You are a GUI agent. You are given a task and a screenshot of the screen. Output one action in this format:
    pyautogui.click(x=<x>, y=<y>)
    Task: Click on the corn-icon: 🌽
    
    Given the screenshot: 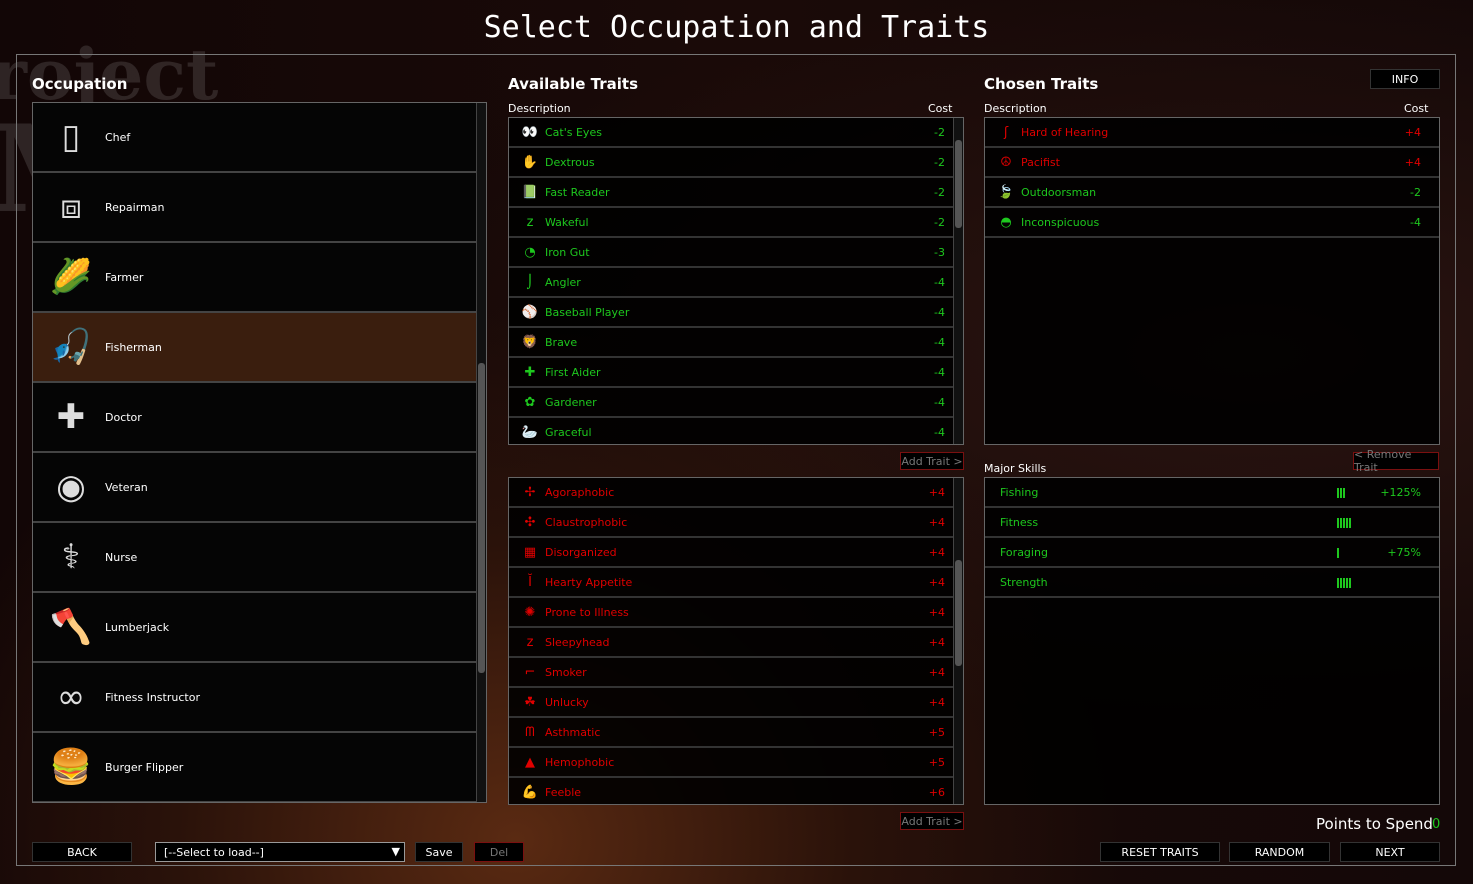 What is the action you would take?
    pyautogui.click(x=71, y=277)
    